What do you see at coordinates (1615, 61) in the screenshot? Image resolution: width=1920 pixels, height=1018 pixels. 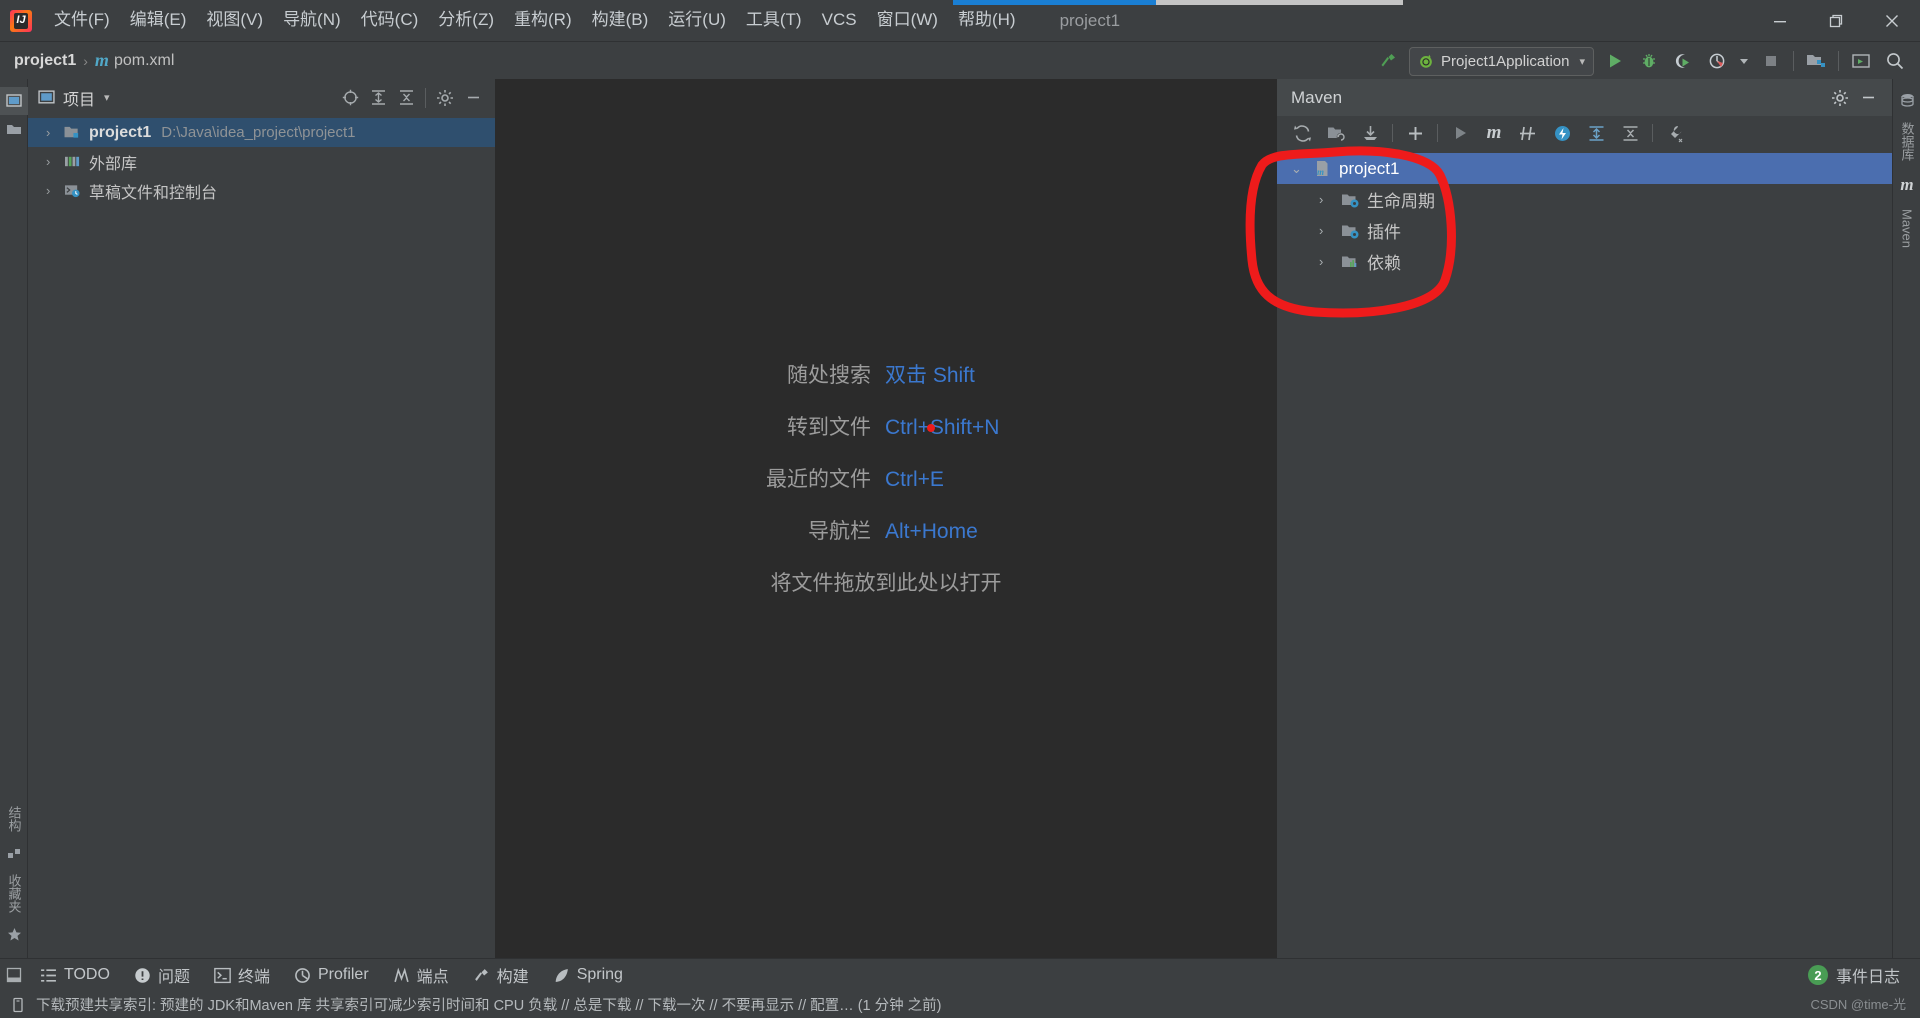 I see `run-icon` at bounding box center [1615, 61].